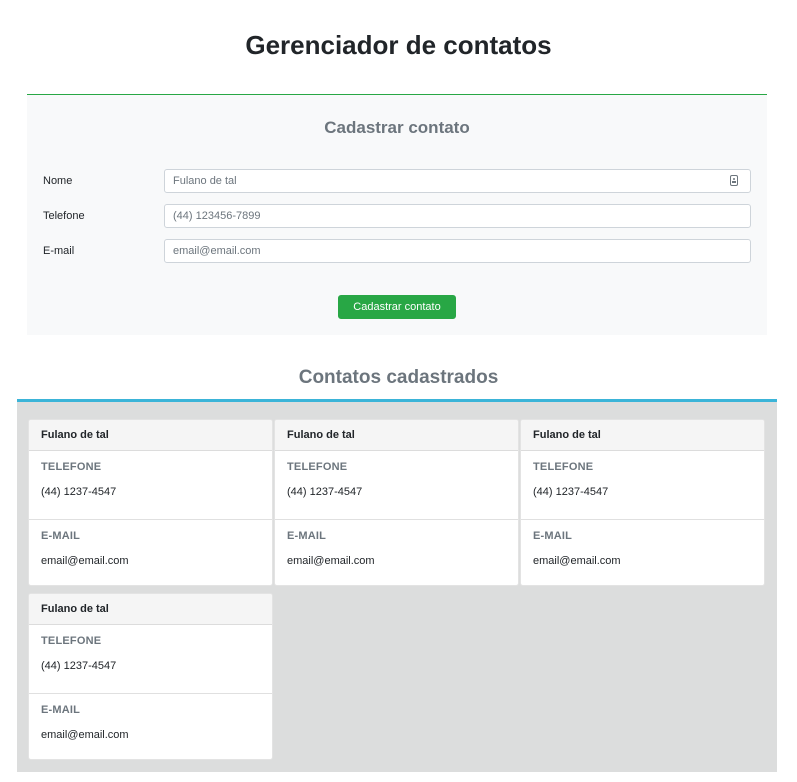 This screenshot has height=782, width=797. Describe the element at coordinates (734, 180) in the screenshot. I see `contact-card-icon` at that location.